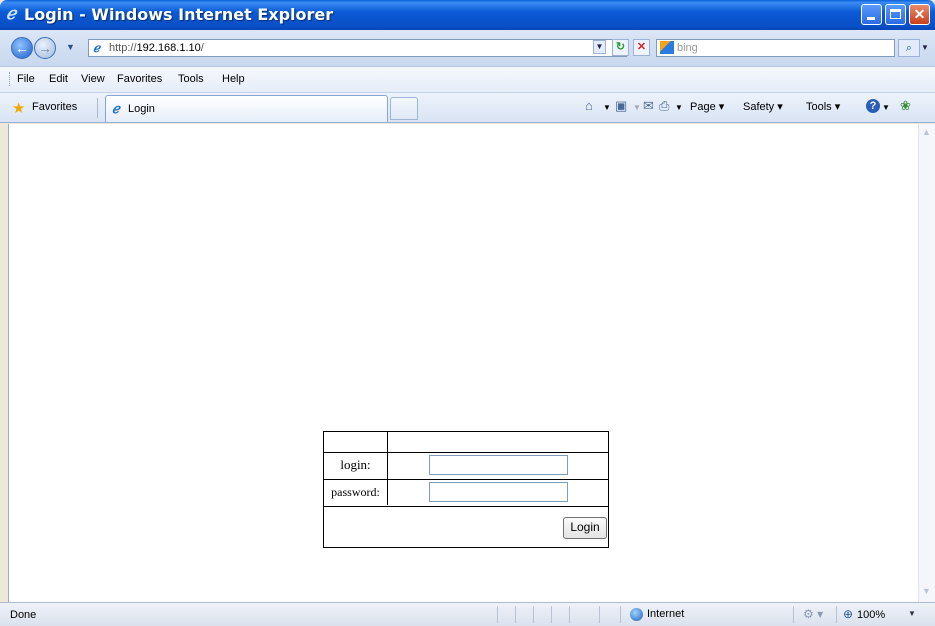 This screenshot has height=626, width=935. Describe the element at coordinates (139, 79) in the screenshot. I see `menu-favorites: Favorites` at that location.